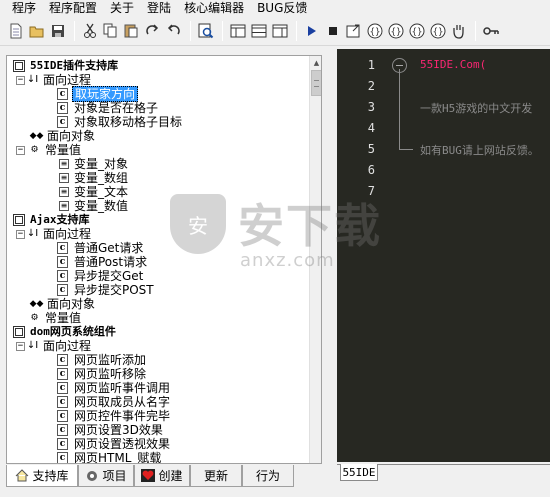 This screenshot has width=550, height=497. What do you see at coordinates (158, 66) in the screenshot?
I see `tree-node-lib-55ide: 55IDE插件支持库` at bounding box center [158, 66].